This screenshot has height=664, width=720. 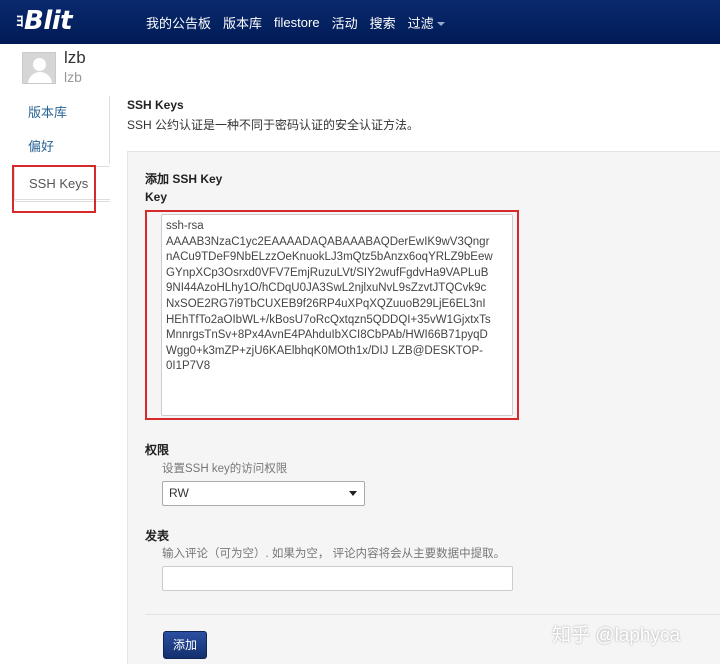 What do you see at coordinates (75, 57) in the screenshot?
I see `username: lzb` at bounding box center [75, 57].